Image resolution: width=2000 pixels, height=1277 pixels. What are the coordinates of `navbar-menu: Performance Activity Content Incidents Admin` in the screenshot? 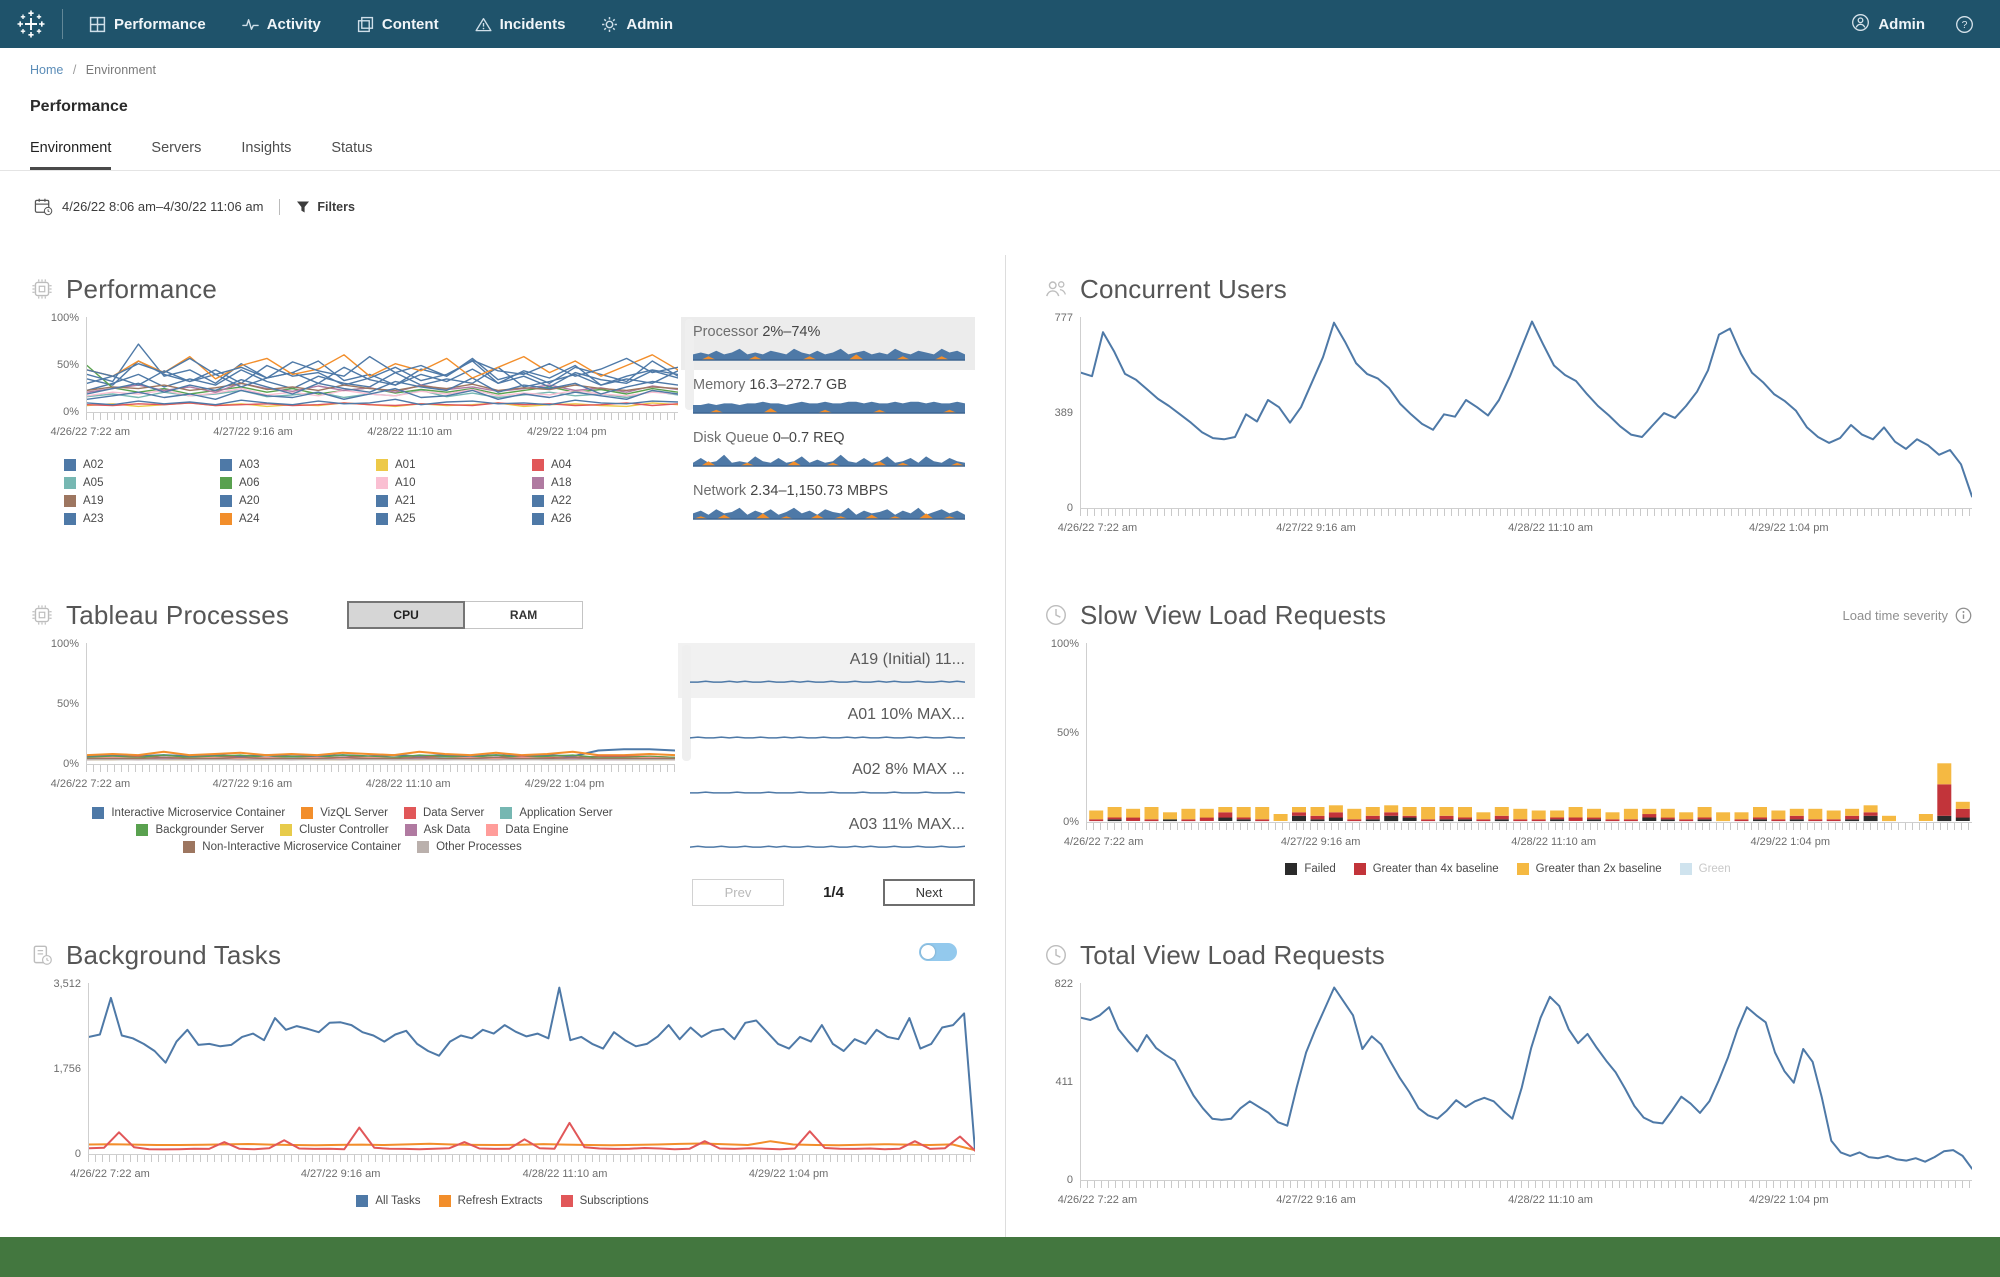 It's located at (381, 24).